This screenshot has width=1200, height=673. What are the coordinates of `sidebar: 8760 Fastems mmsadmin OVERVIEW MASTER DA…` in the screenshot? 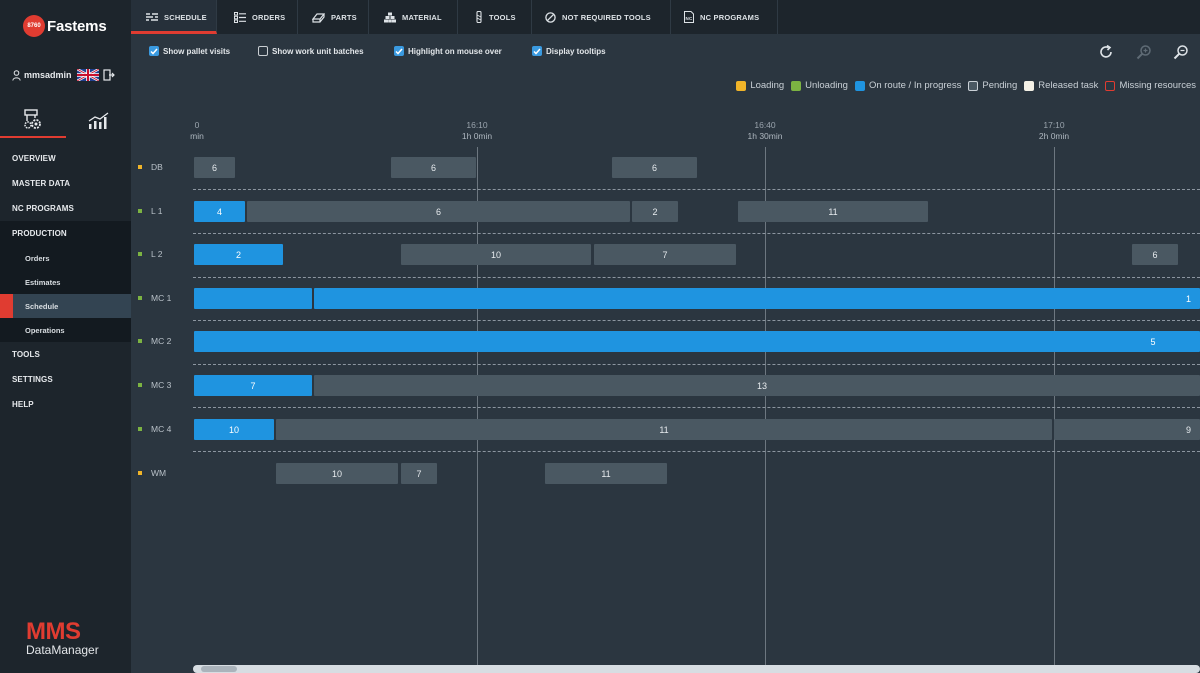 It's located at (65, 336).